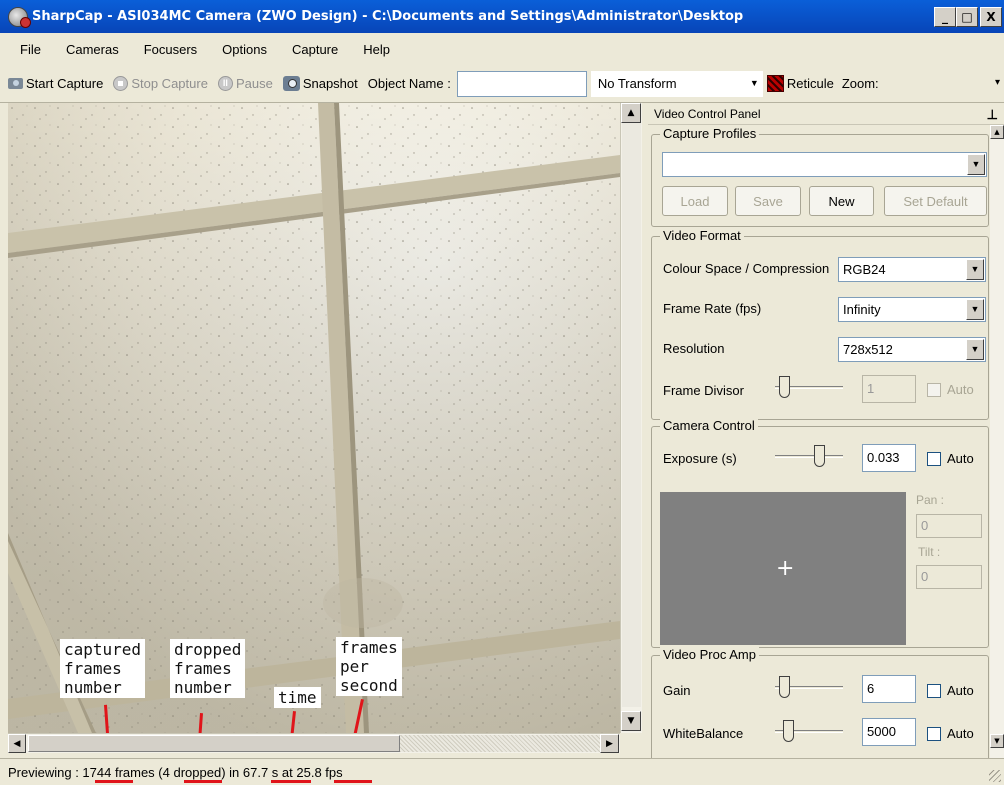 This screenshot has width=1004, height=785. Describe the element at coordinates (809, 456) in the screenshot. I see `exposure-slider` at that location.